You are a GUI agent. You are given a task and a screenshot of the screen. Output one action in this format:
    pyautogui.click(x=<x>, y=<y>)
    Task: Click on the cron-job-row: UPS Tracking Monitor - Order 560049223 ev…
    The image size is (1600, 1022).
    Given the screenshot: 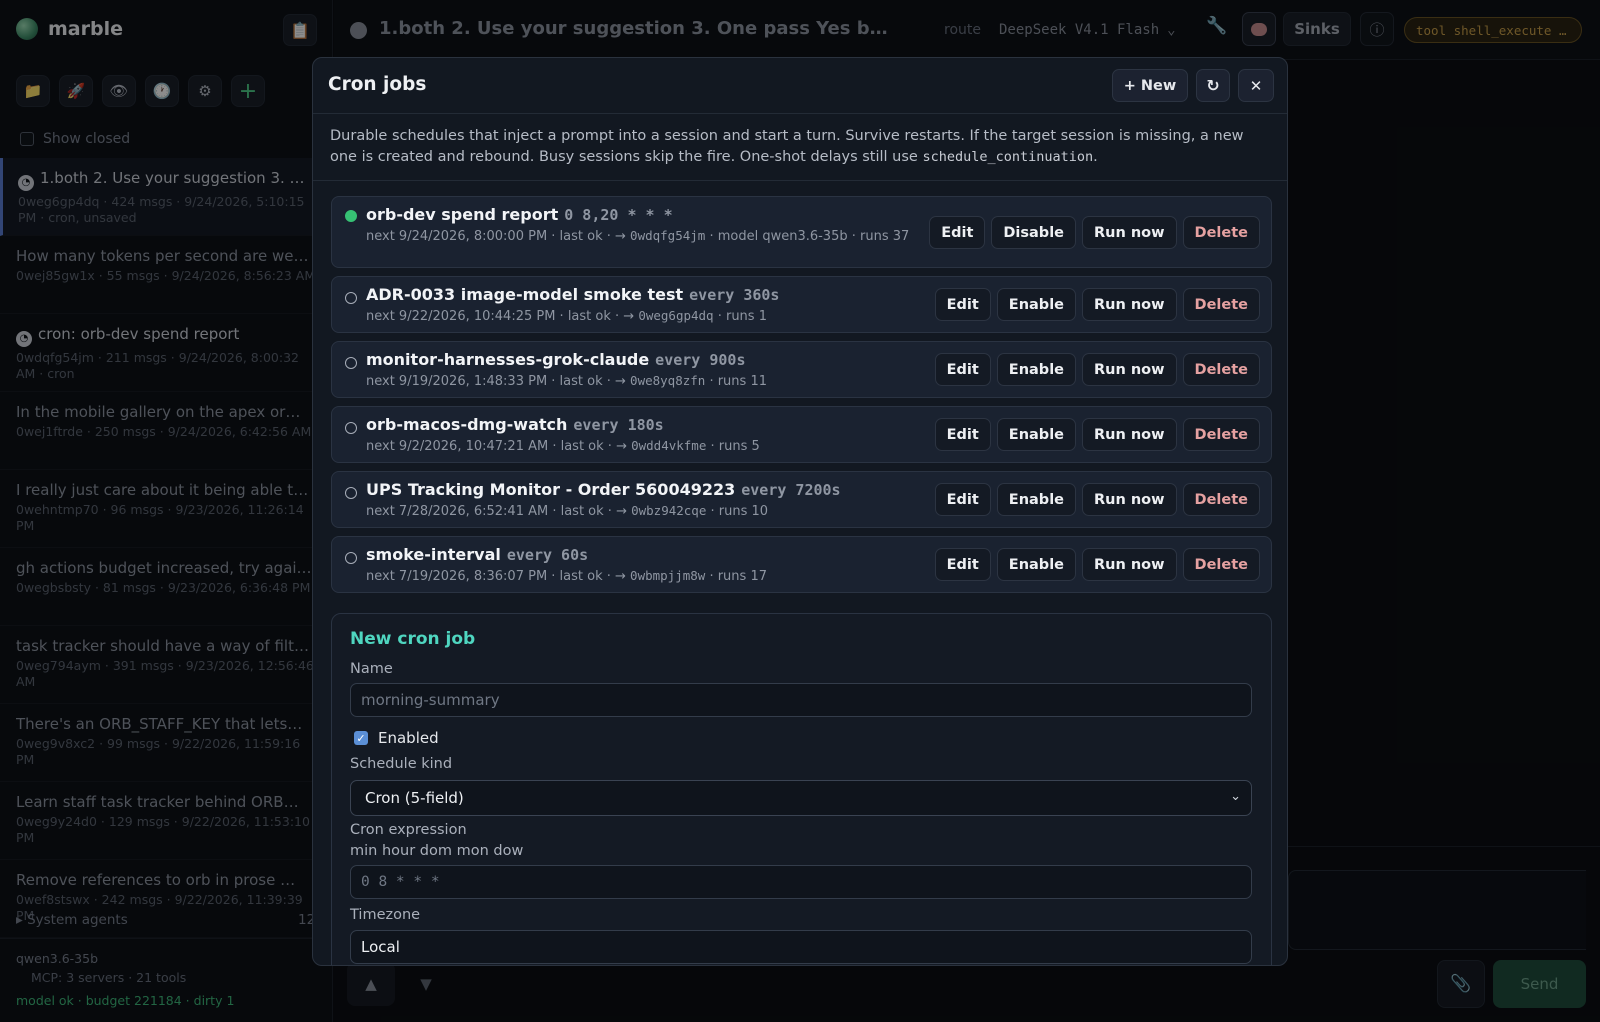 What is the action you would take?
    pyautogui.click(x=801, y=499)
    